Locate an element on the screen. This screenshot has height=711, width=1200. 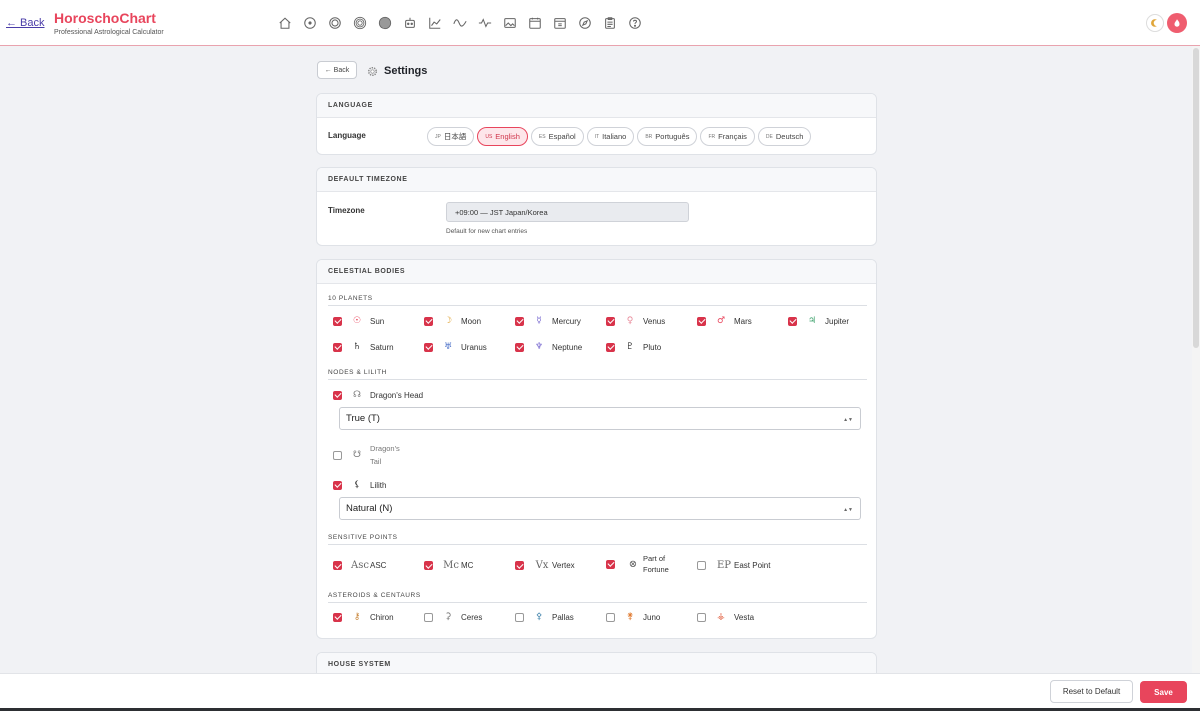
celestial-section-title: CELESTIAL BODIES is located at coordinates (596, 272).